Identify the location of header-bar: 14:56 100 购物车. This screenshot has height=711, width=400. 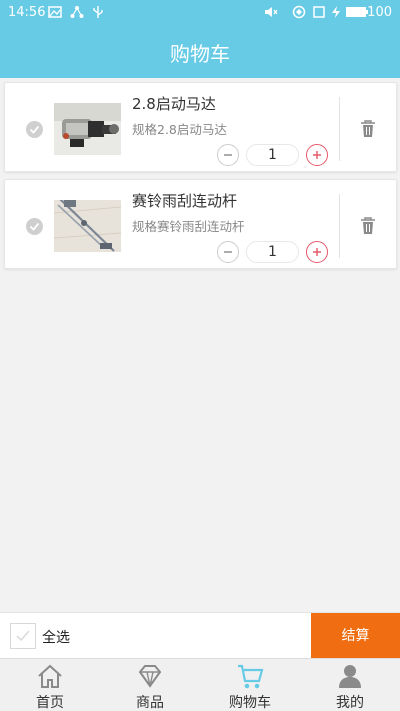
(200, 39).